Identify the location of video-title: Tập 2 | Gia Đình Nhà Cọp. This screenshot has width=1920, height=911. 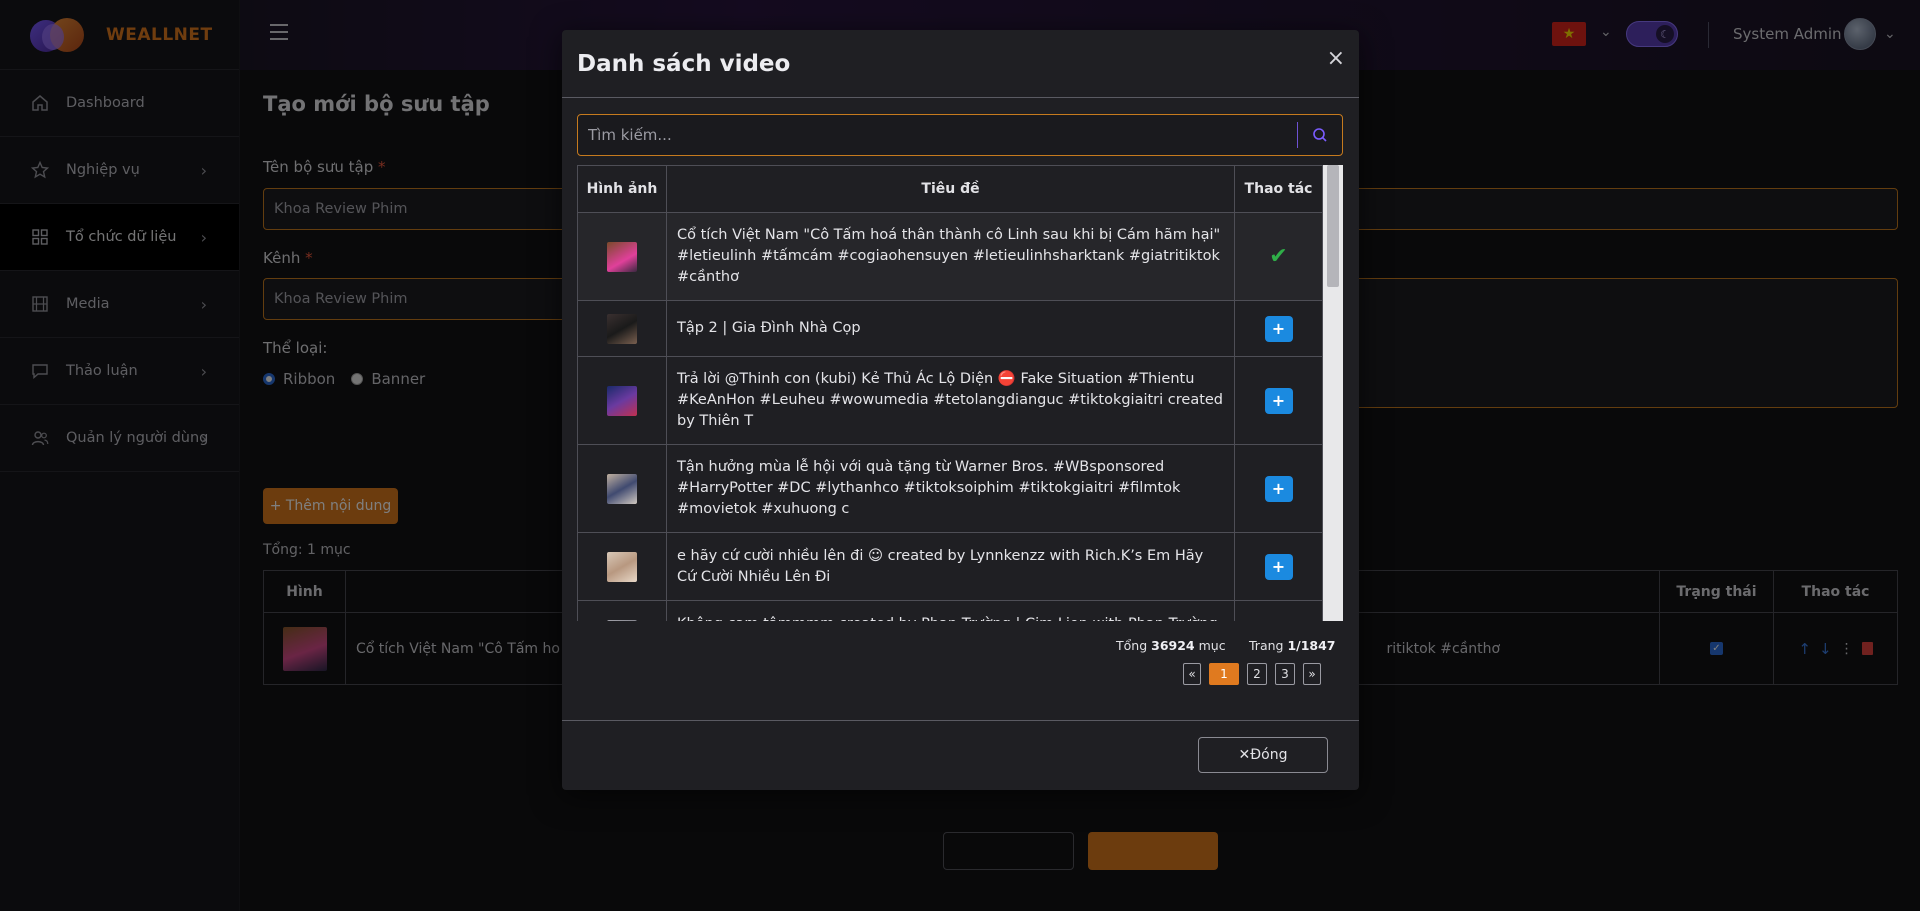
(950, 328).